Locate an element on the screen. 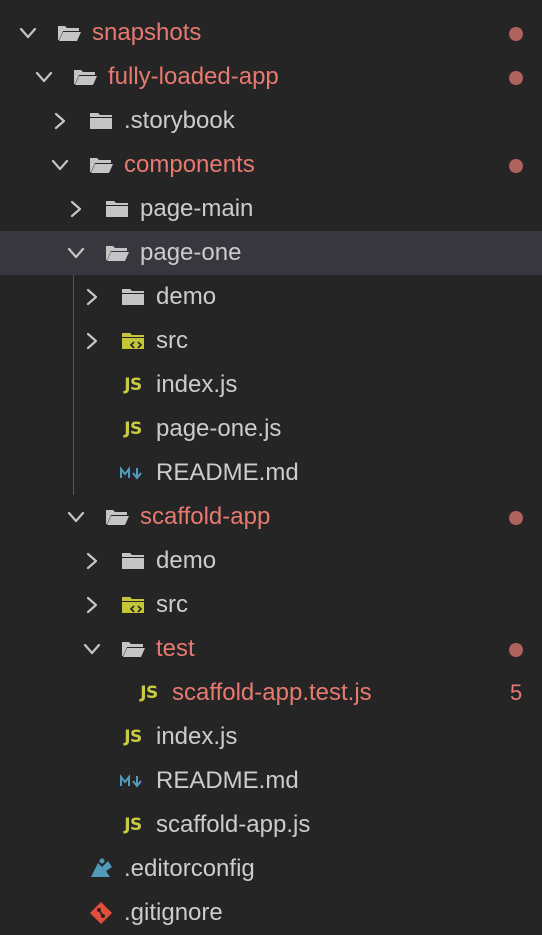 The image size is (542, 935). tree-item-label: snapshots is located at coordinates (147, 32).